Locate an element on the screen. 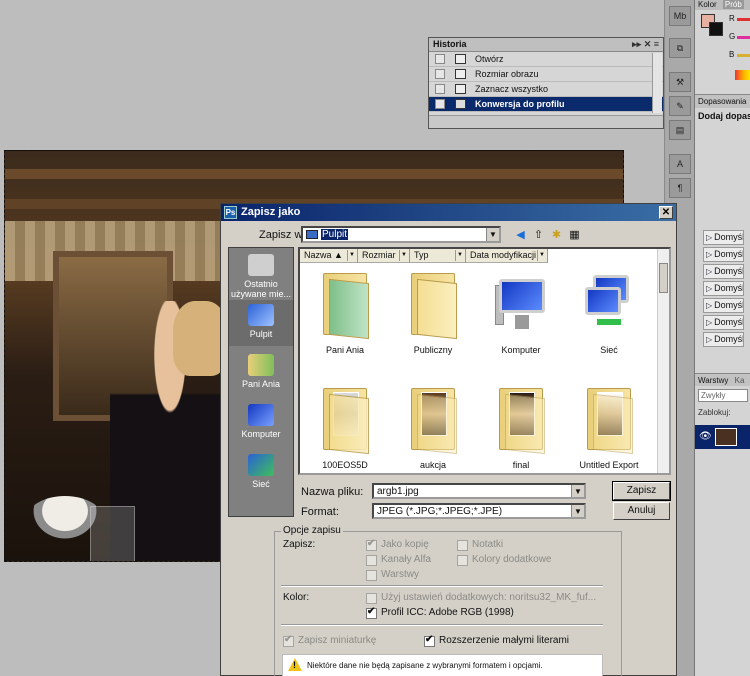 This screenshot has width=750, height=676. tab-dopasowania: Dopasowania is located at coordinates (722, 101).